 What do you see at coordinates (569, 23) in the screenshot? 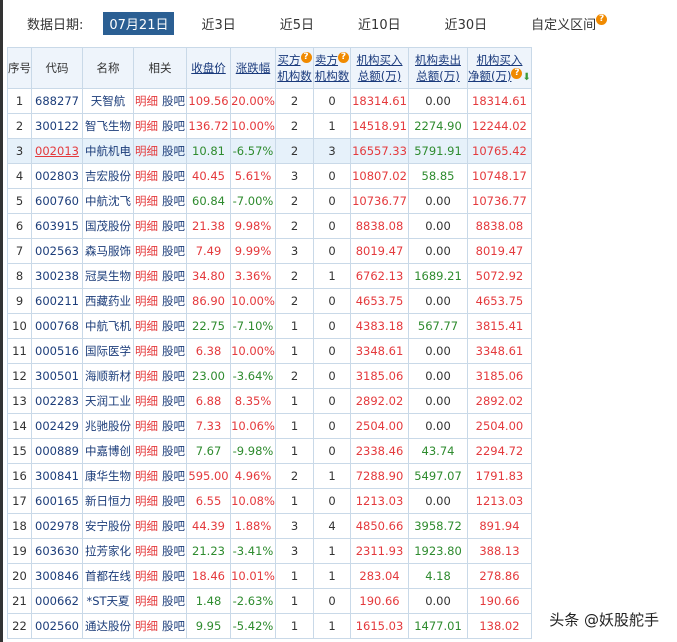
I see `filter-custom: 自定义区间?` at bounding box center [569, 23].